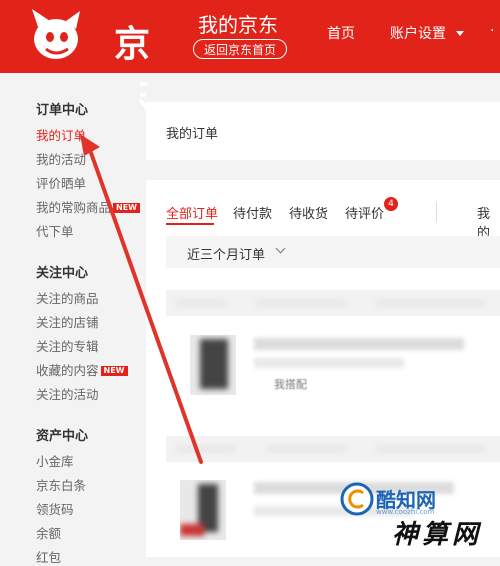 The width and height of the screenshot is (500, 566). What do you see at coordinates (192, 134) in the screenshot?
I see `page-title: 我的订单` at bounding box center [192, 134].